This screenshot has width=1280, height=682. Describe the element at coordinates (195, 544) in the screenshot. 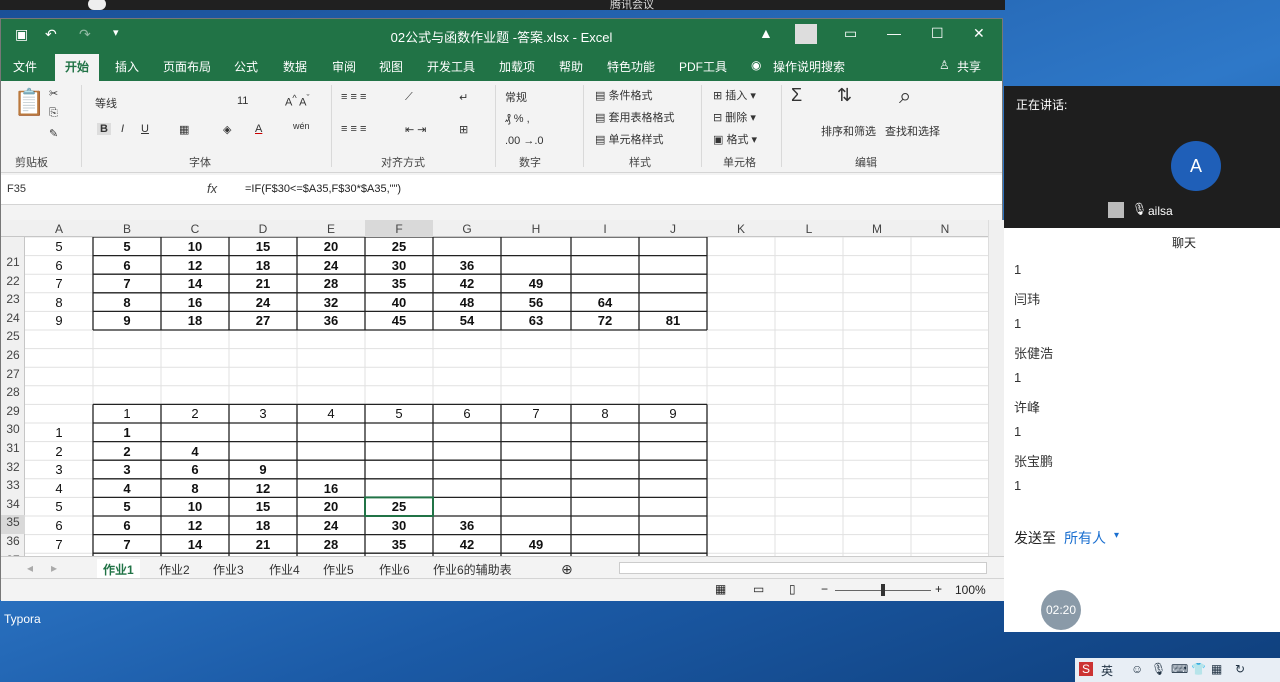

I see `cell: 14` at that location.